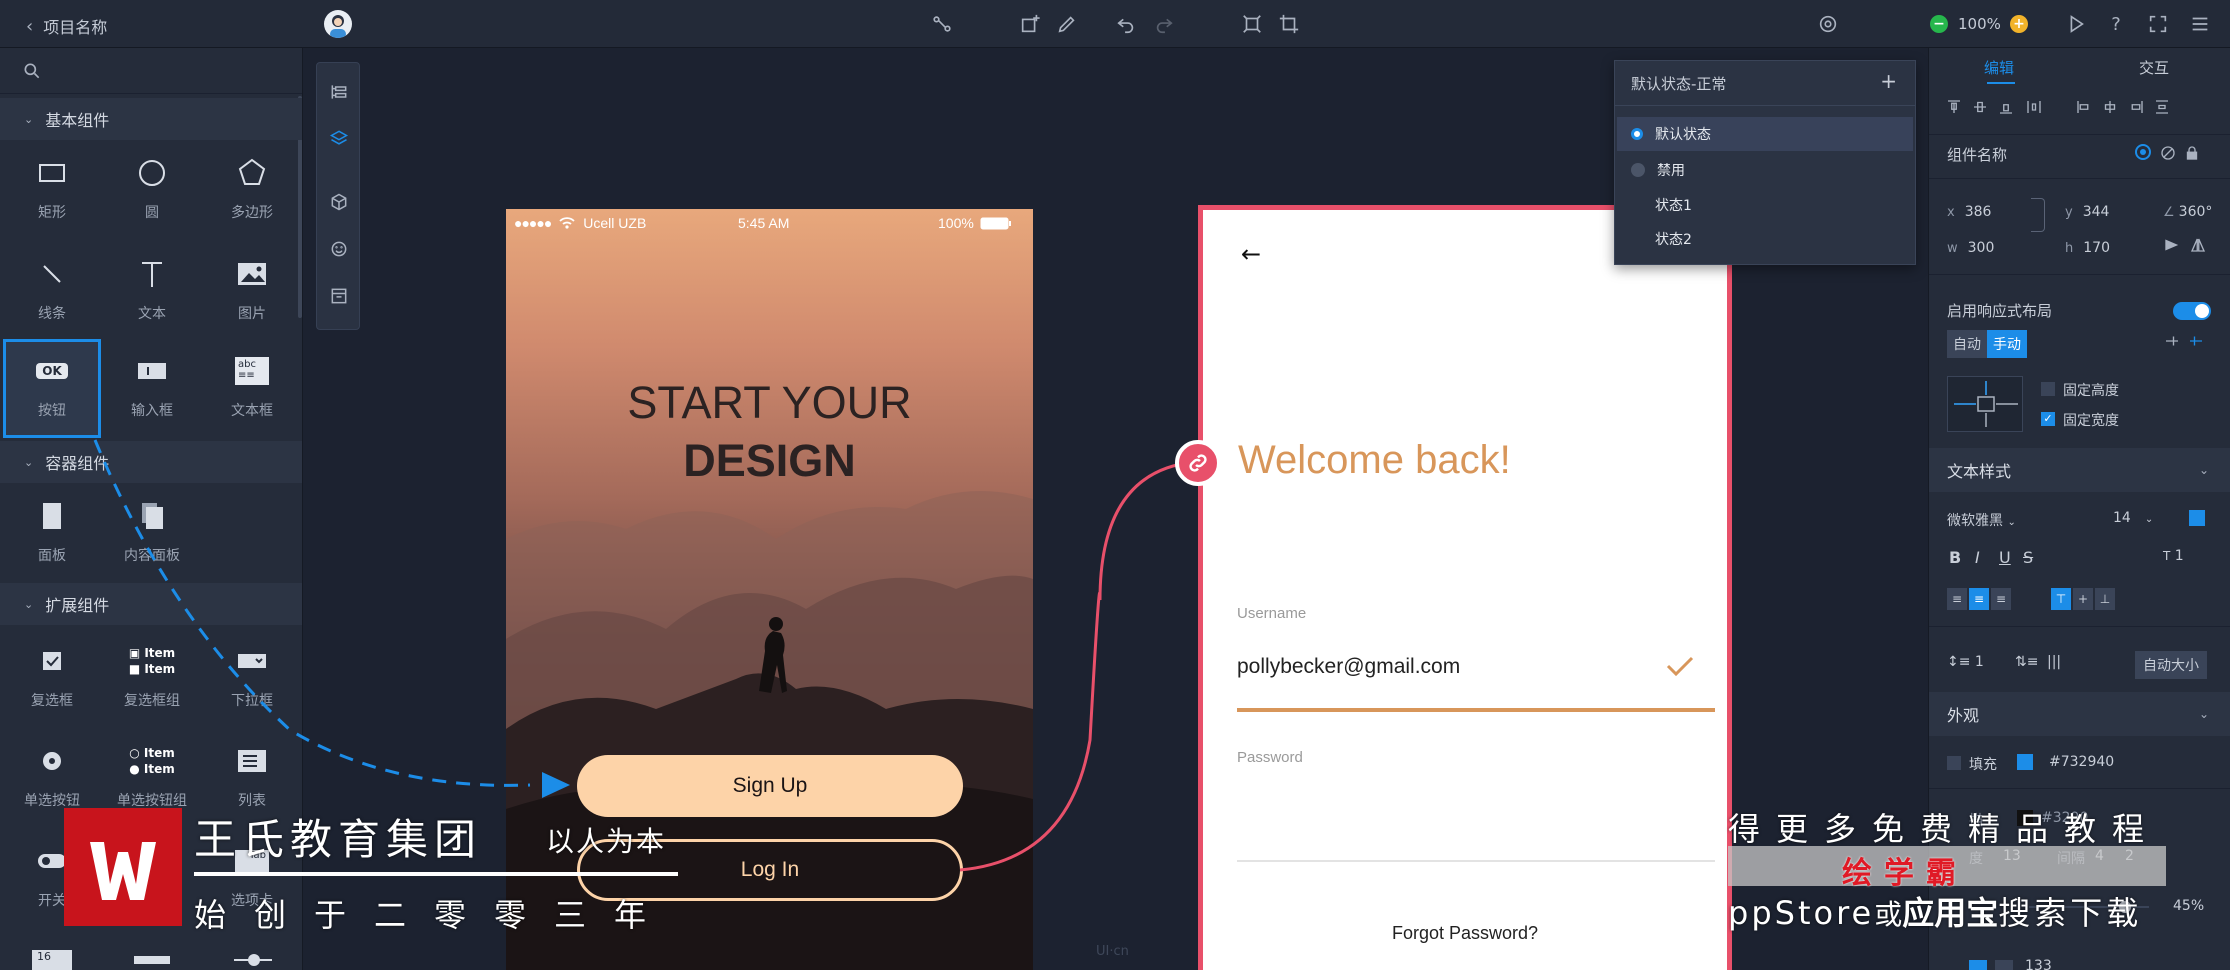 The image size is (2230, 970). Describe the element at coordinates (2173, 342) in the screenshot. I see `pin-left-icon` at that location.